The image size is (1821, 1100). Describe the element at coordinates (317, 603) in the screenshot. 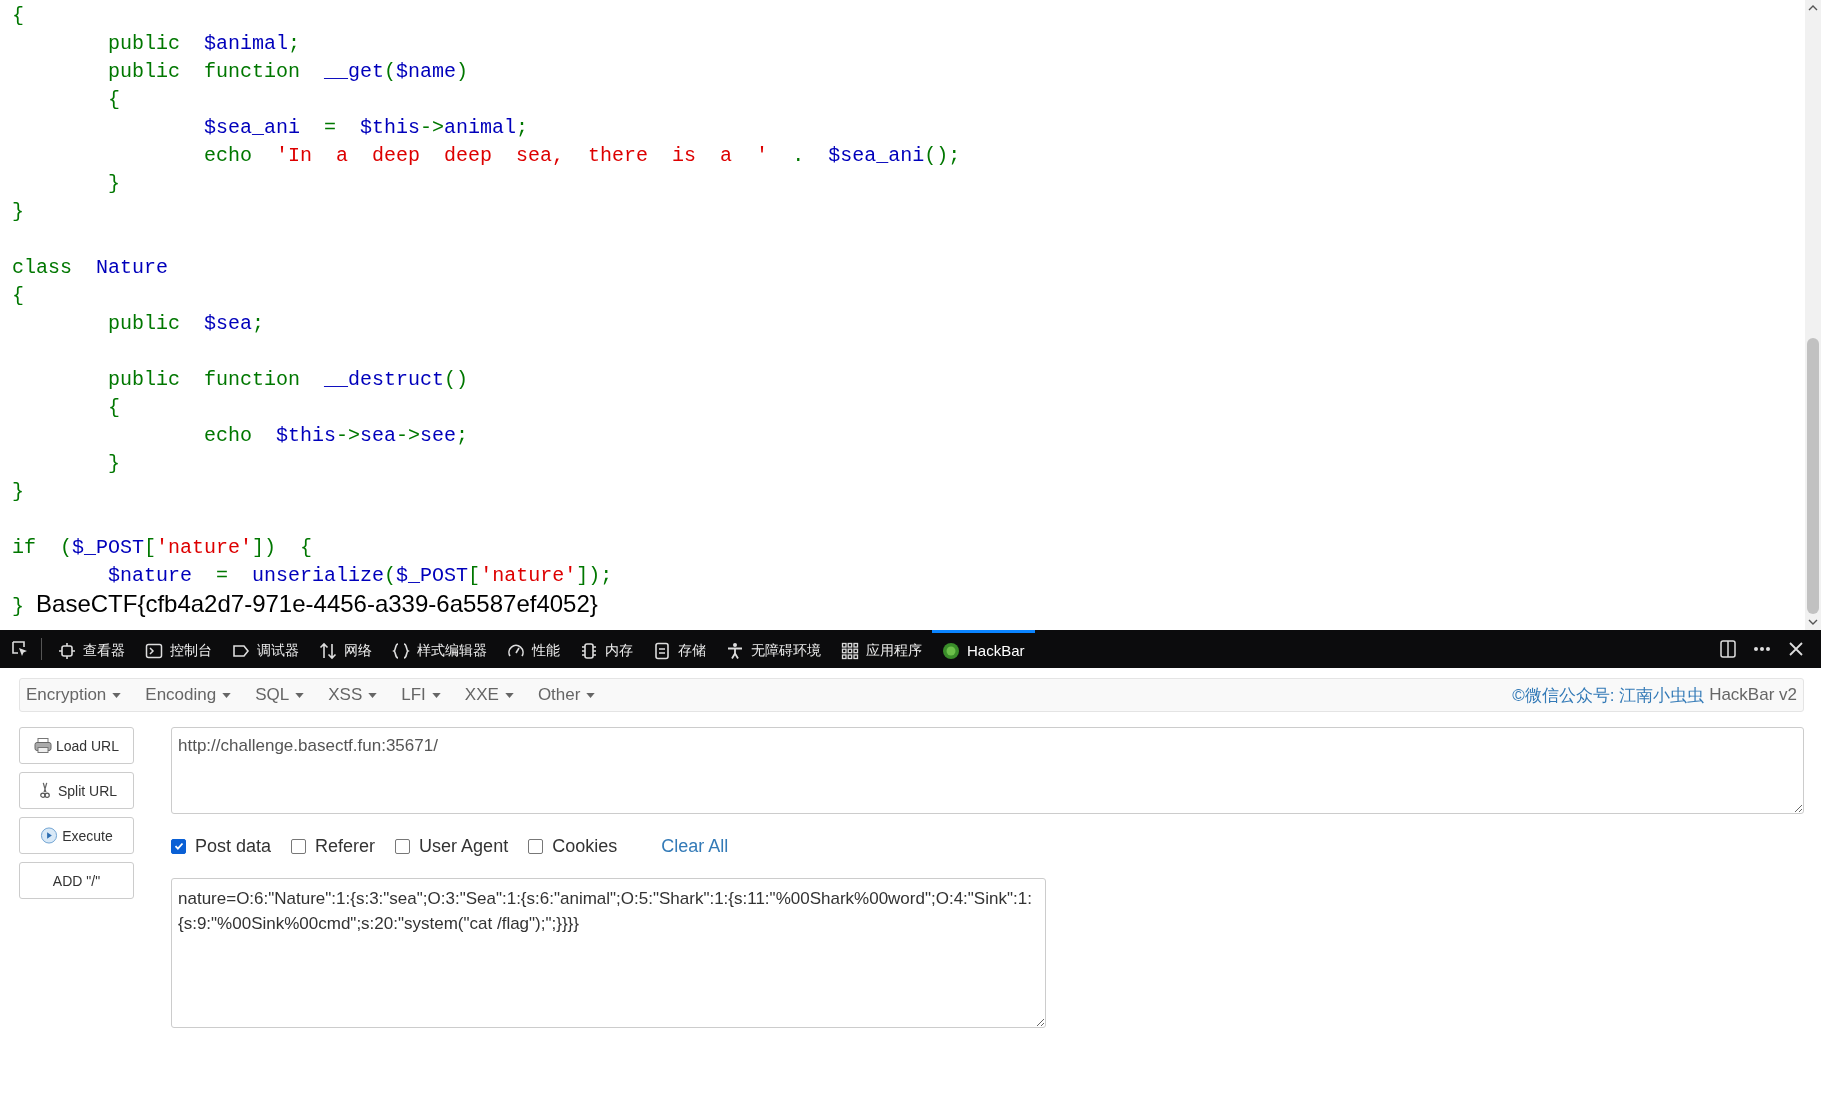

I see `flag-output: BaseCTF{cfb4a2d7-971e-4456-a339-6a5587ef4052}` at that location.